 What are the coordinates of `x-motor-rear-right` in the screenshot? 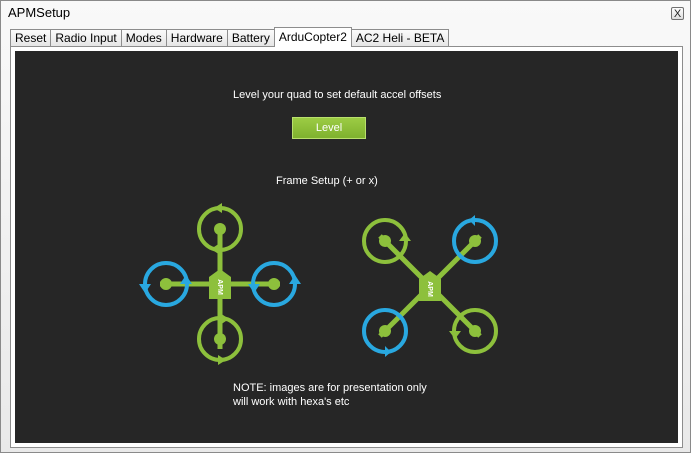 It's located at (473, 331).